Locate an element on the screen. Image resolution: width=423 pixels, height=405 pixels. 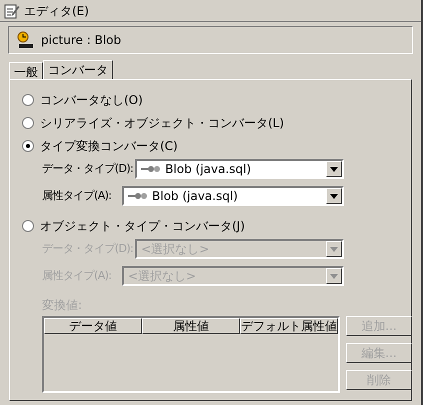
window-title: エディタ(E) is located at coordinates (56, 11).